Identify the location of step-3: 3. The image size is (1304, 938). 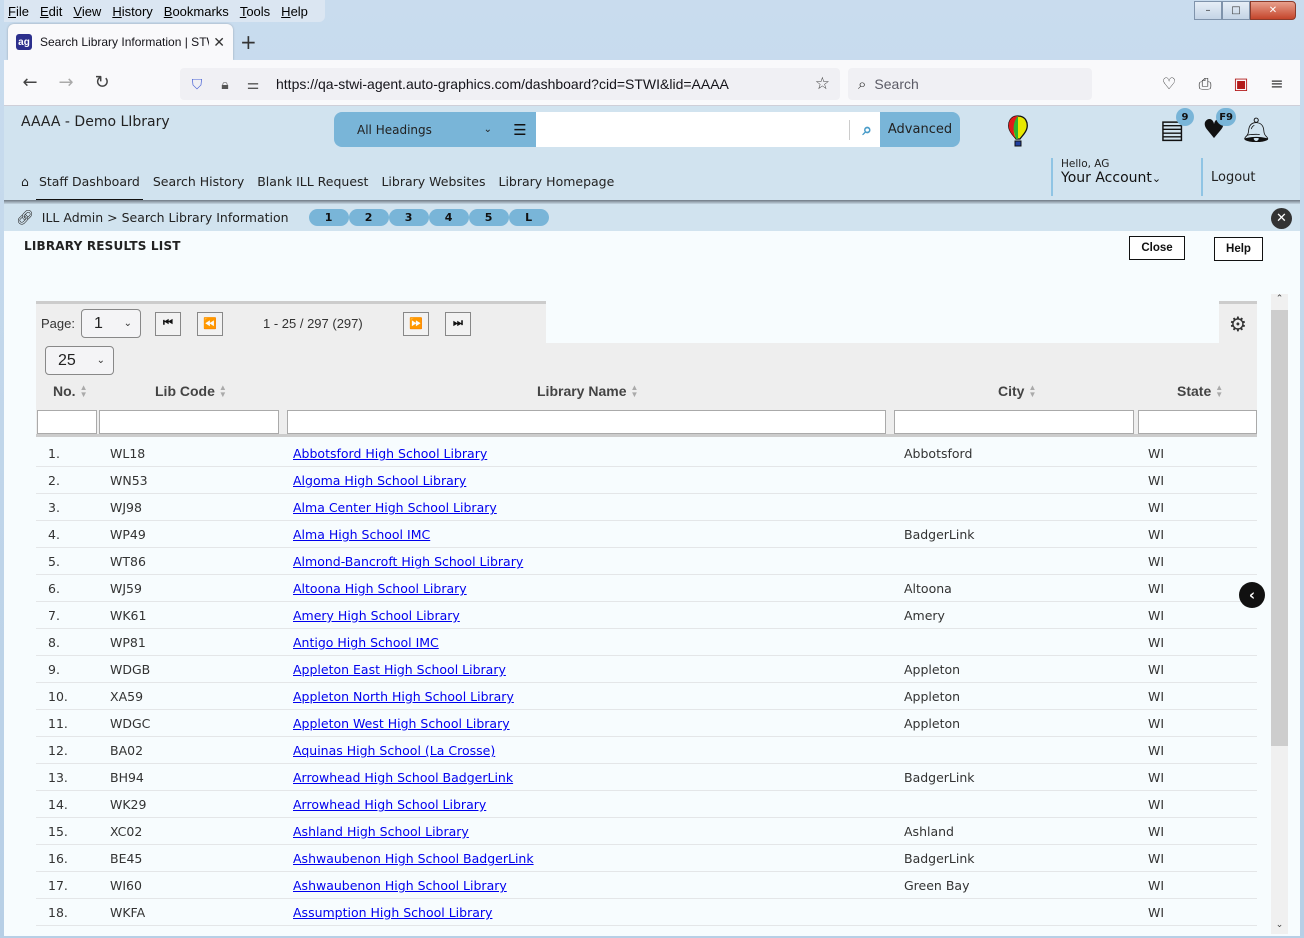
(408, 217).